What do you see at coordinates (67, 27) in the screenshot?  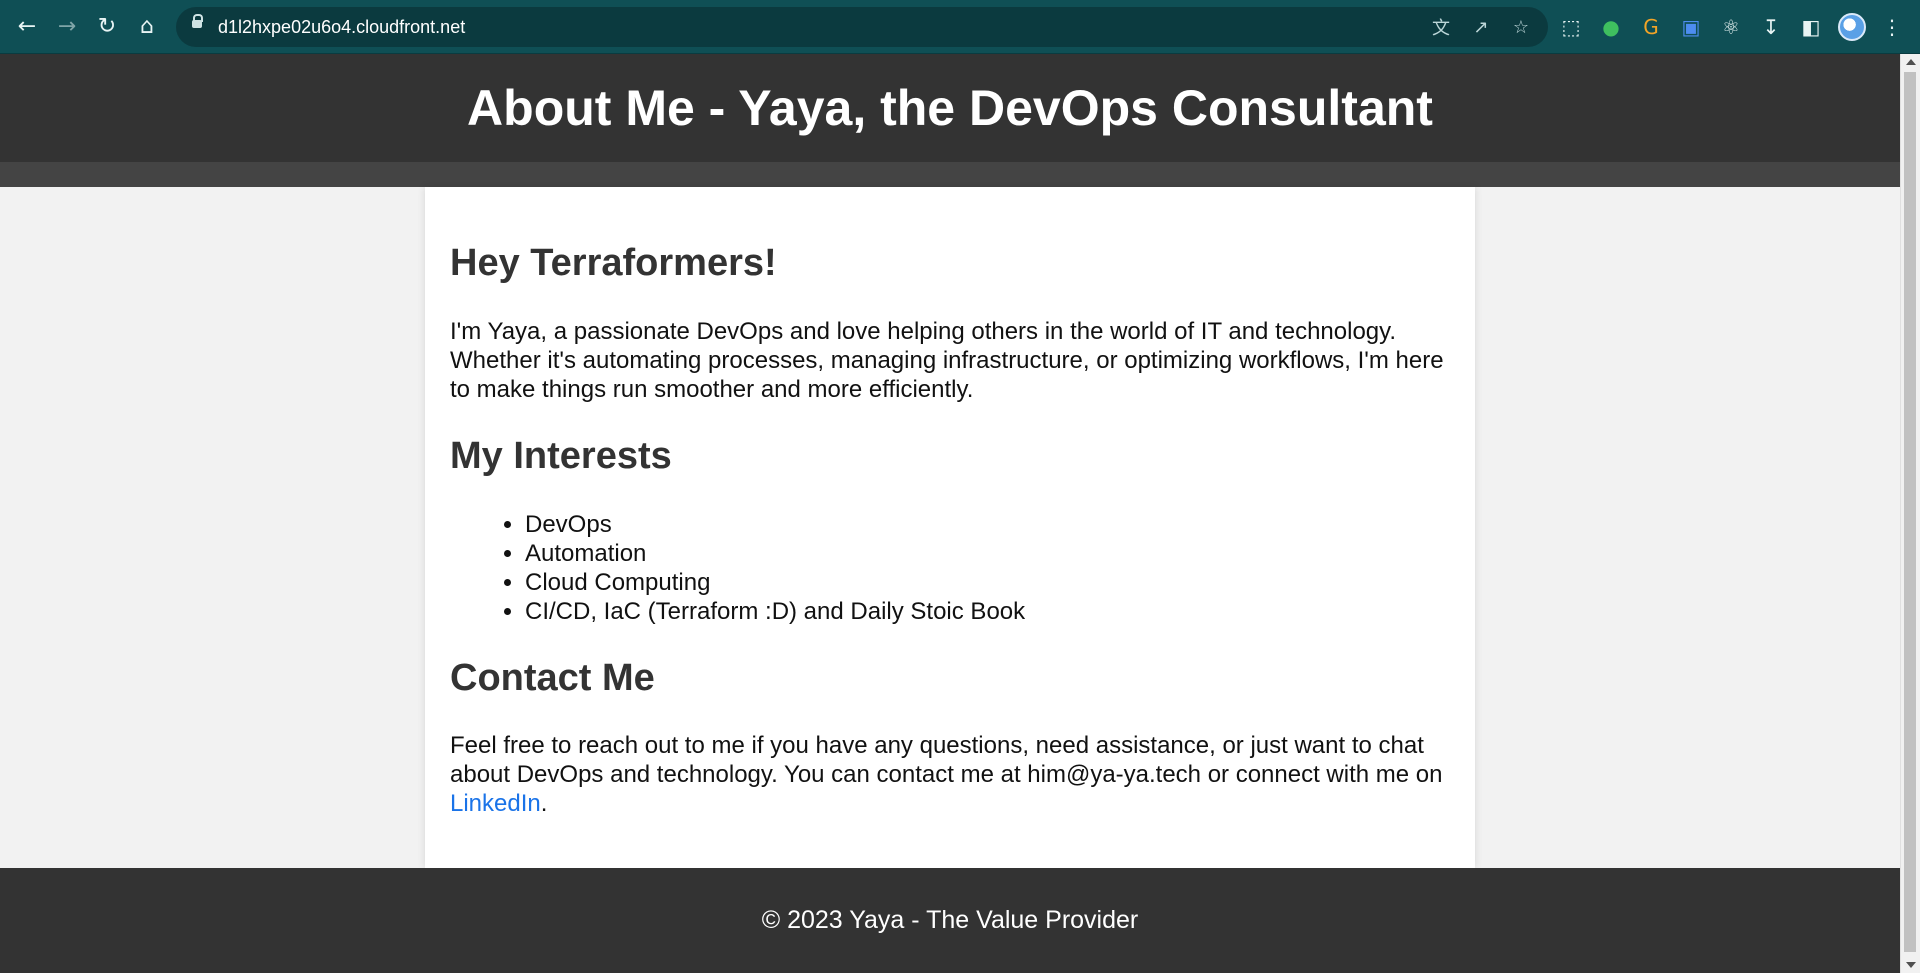 I see `forward-arrow-icon: →` at bounding box center [67, 27].